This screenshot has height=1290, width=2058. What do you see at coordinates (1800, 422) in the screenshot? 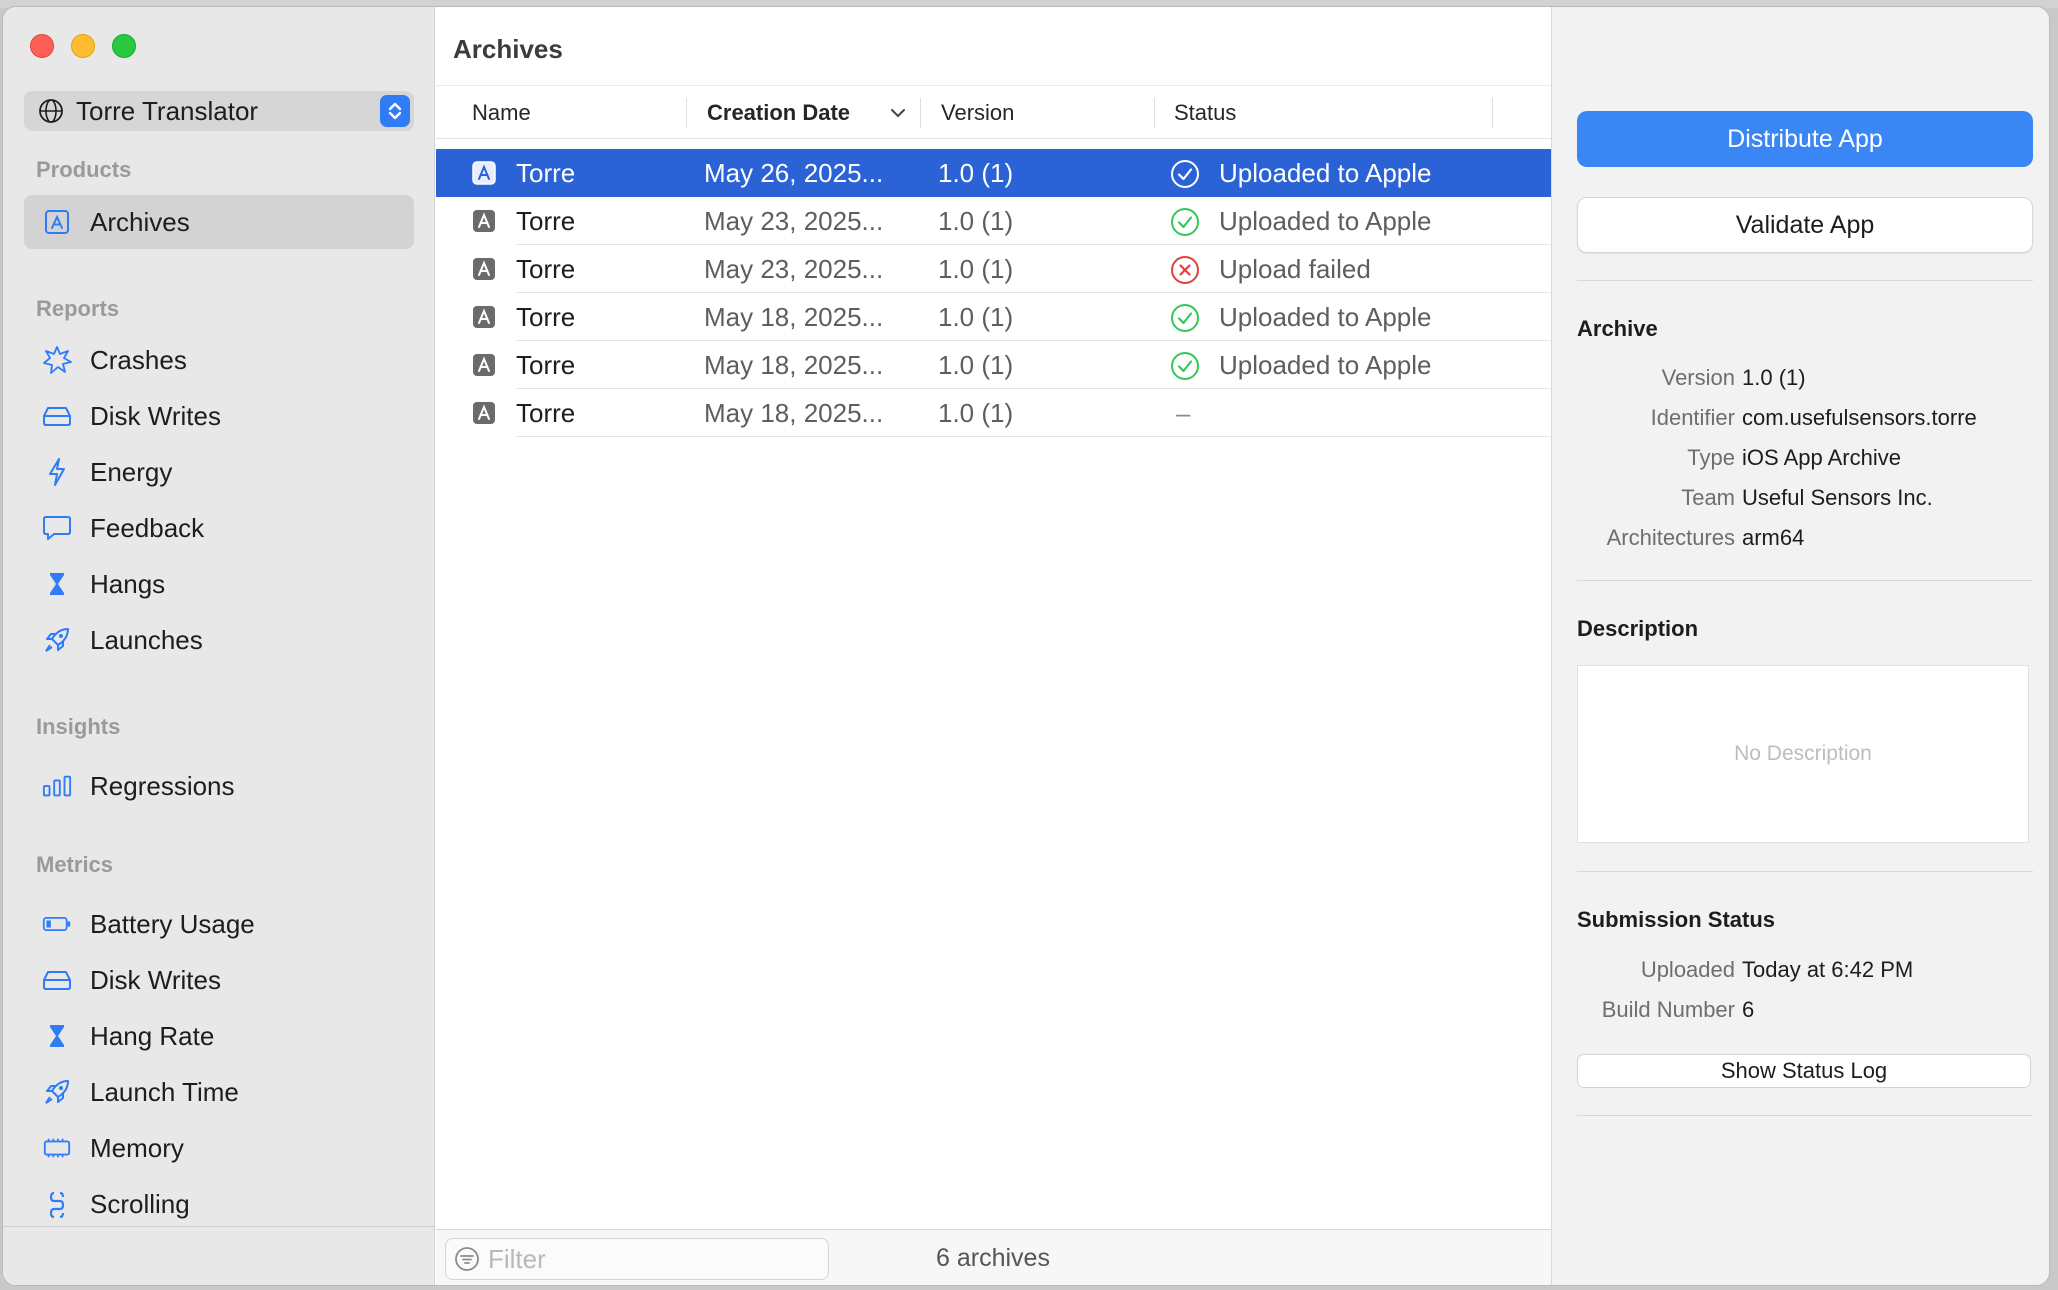
I see `archive-identifier-row: Identifier com.usefulsensors.torre` at bounding box center [1800, 422].